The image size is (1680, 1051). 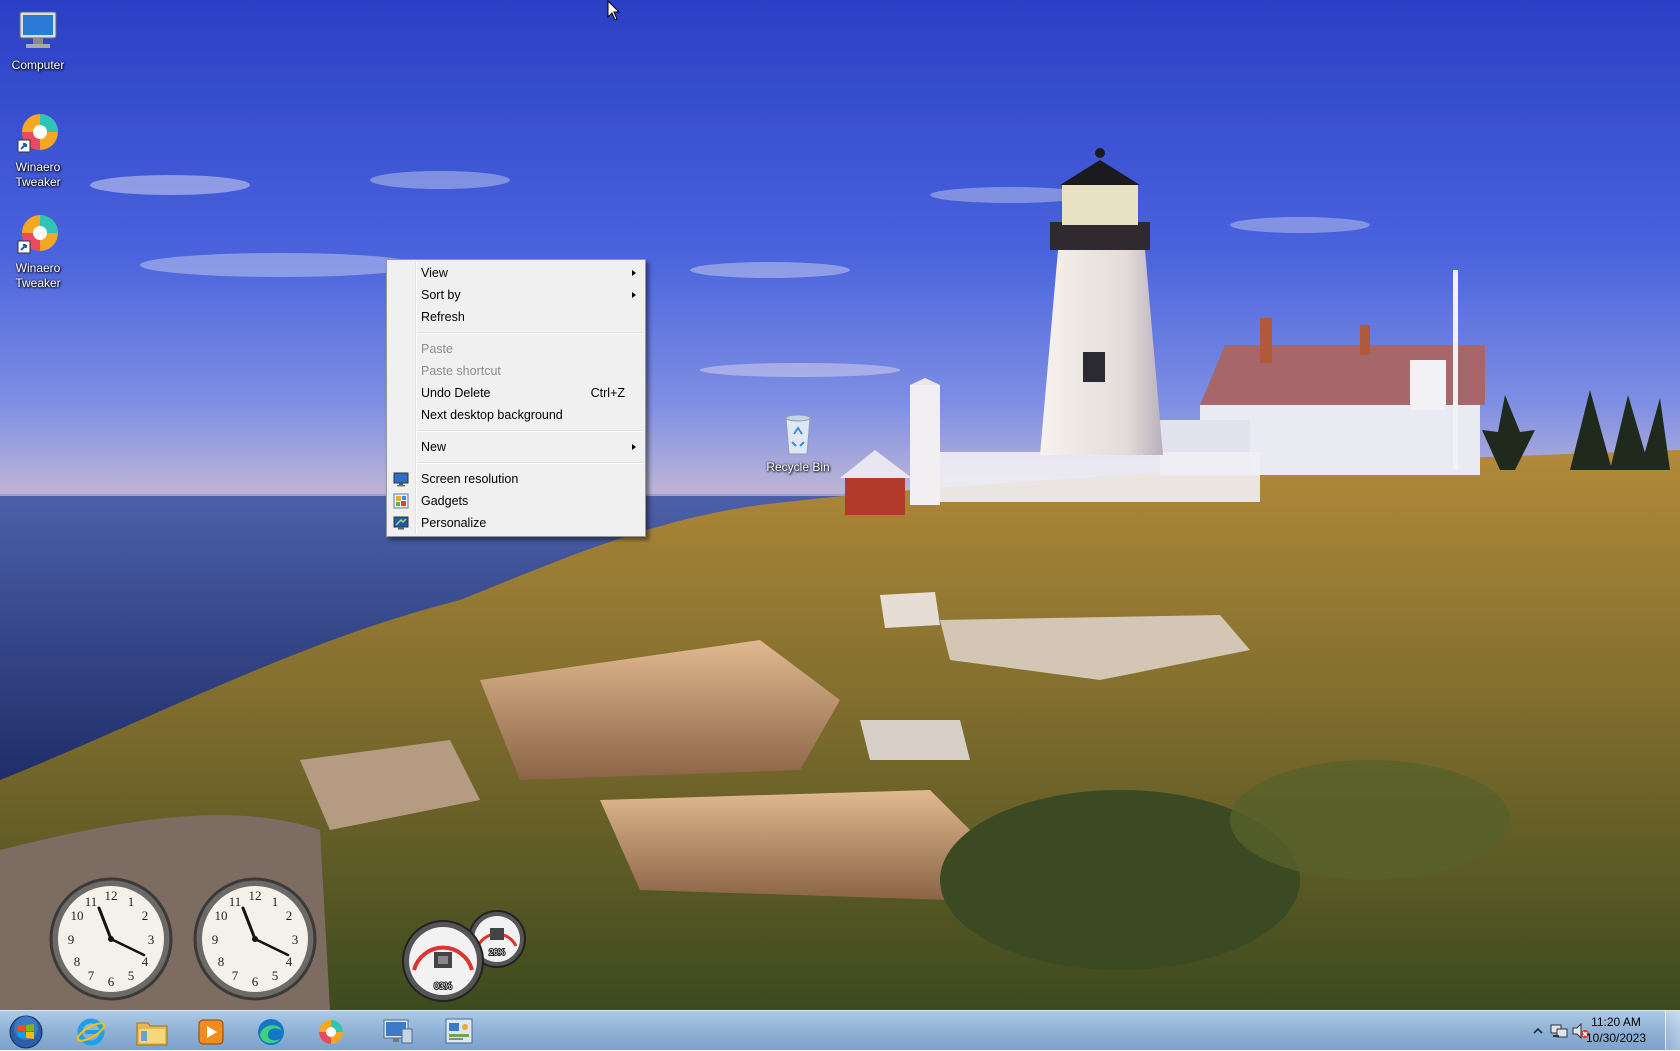 I want to click on menu-item-sort-by: Sort by, so click(x=516, y=295).